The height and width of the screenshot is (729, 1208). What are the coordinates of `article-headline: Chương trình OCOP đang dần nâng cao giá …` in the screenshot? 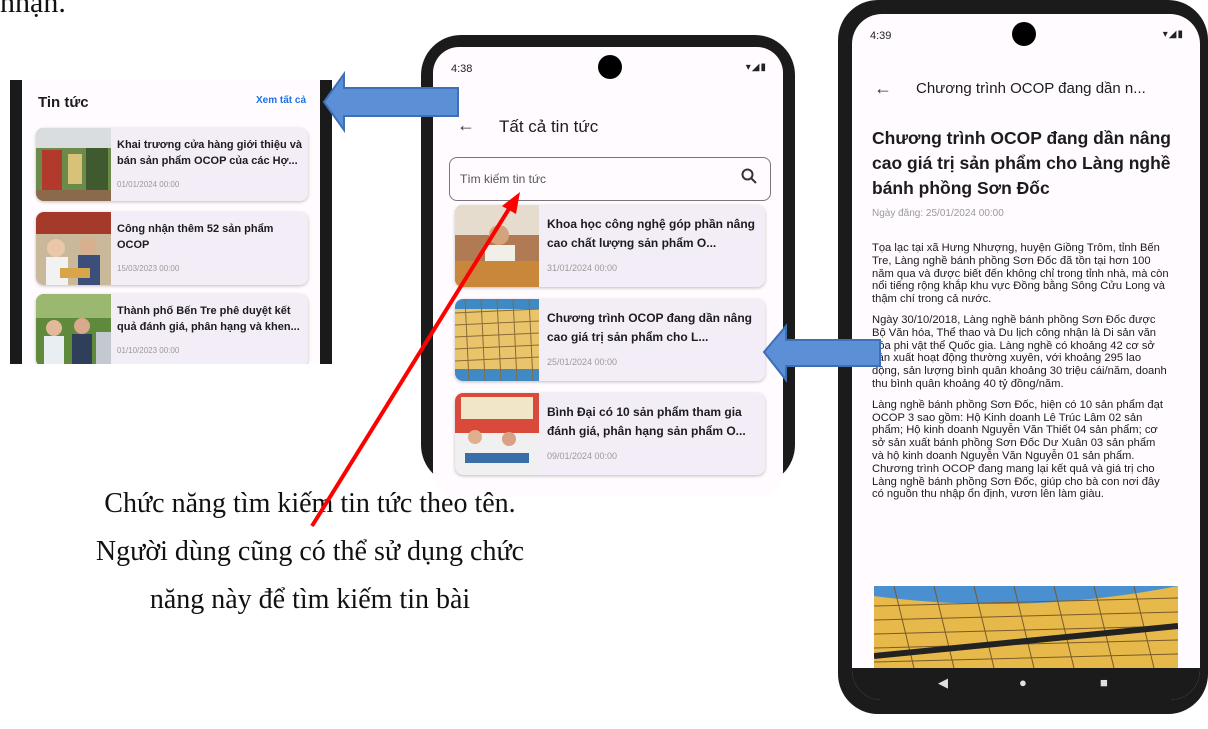 It's located at (1021, 163).